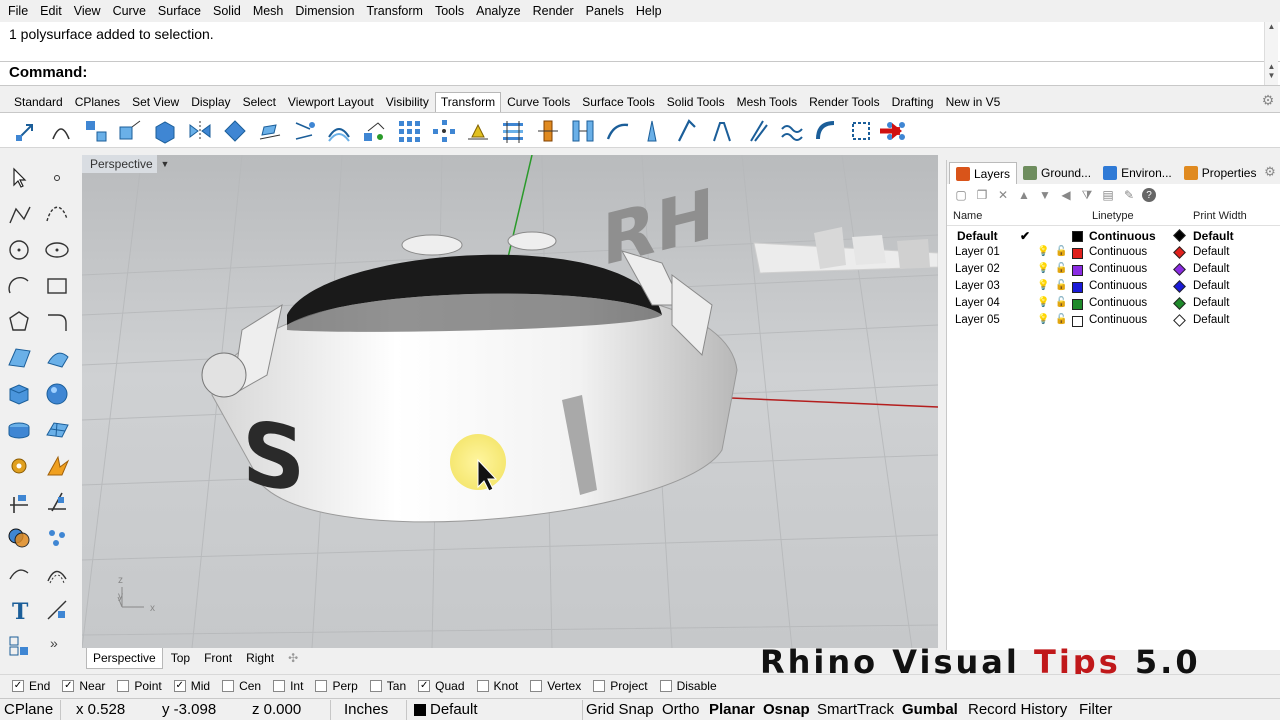 The height and width of the screenshot is (720, 1280). Describe the element at coordinates (605, 11) in the screenshot. I see `menu-panels: Panels` at that location.